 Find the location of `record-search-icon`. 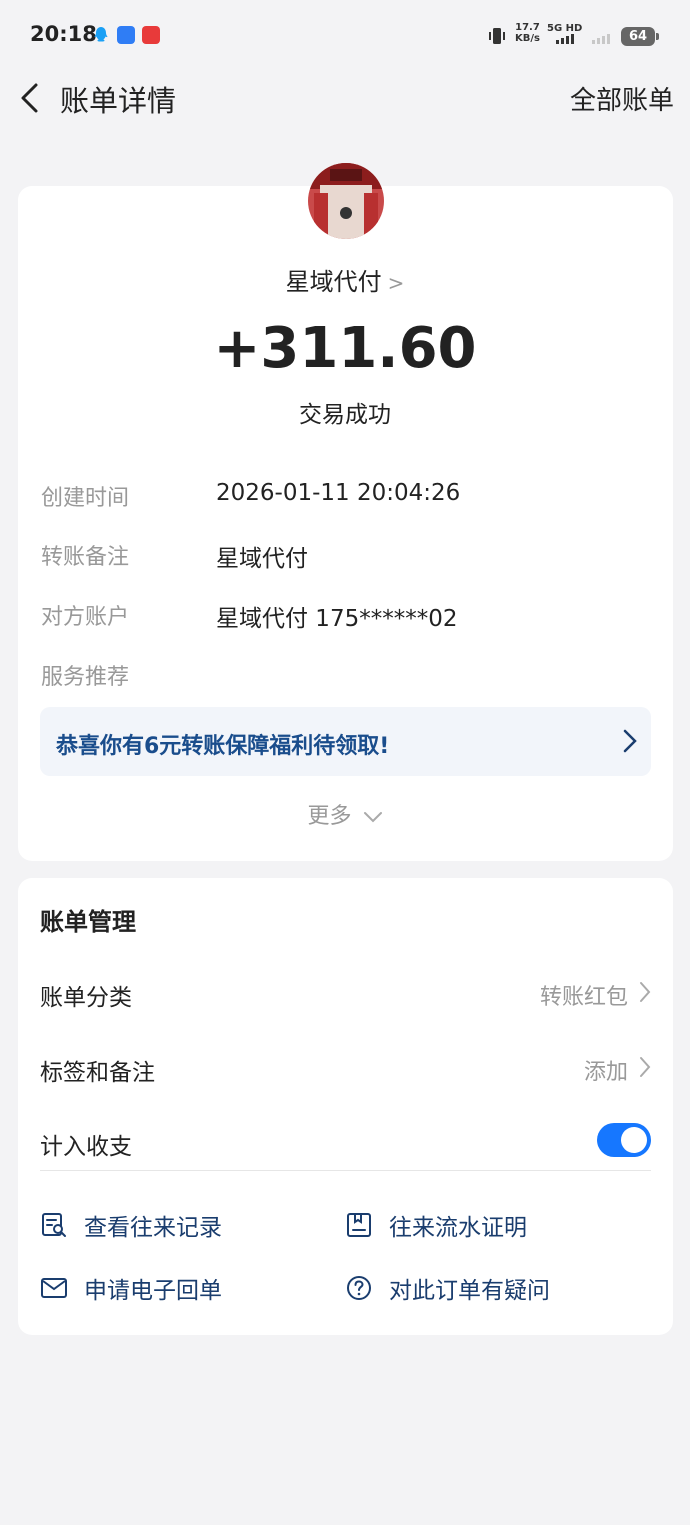

record-search-icon is located at coordinates (54, 1225).